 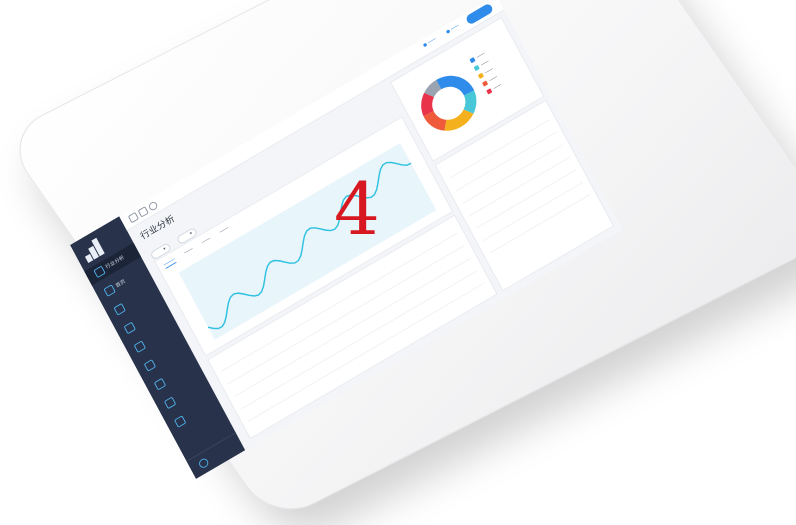 What do you see at coordinates (150, 365) in the screenshot?
I see `users-icon` at bounding box center [150, 365].